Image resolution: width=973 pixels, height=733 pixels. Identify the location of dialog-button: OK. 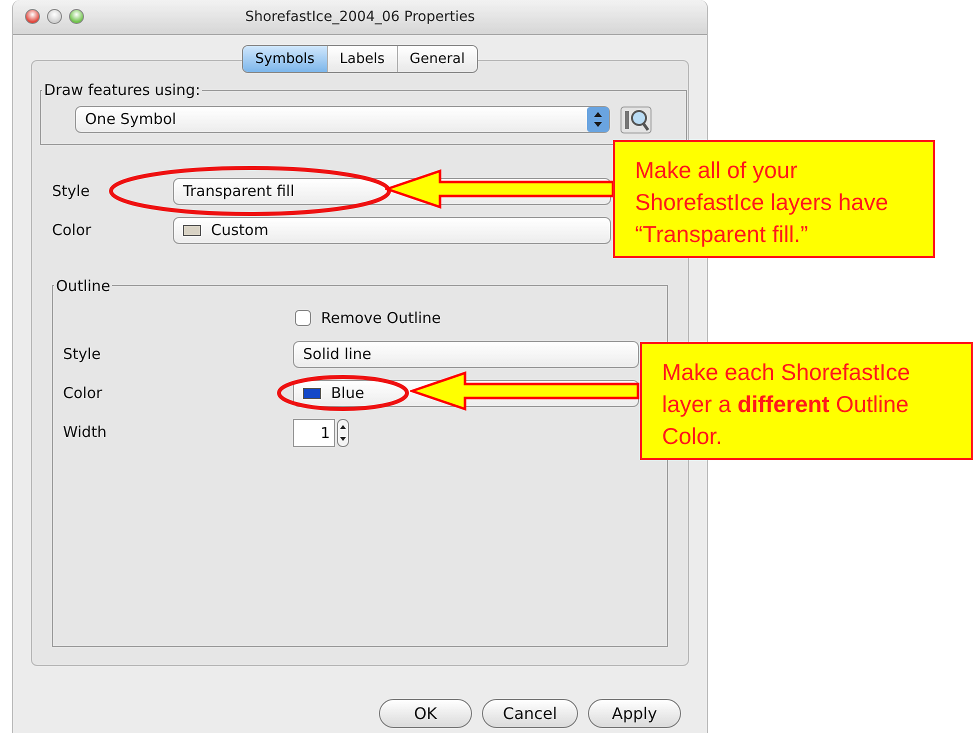
(425, 713).